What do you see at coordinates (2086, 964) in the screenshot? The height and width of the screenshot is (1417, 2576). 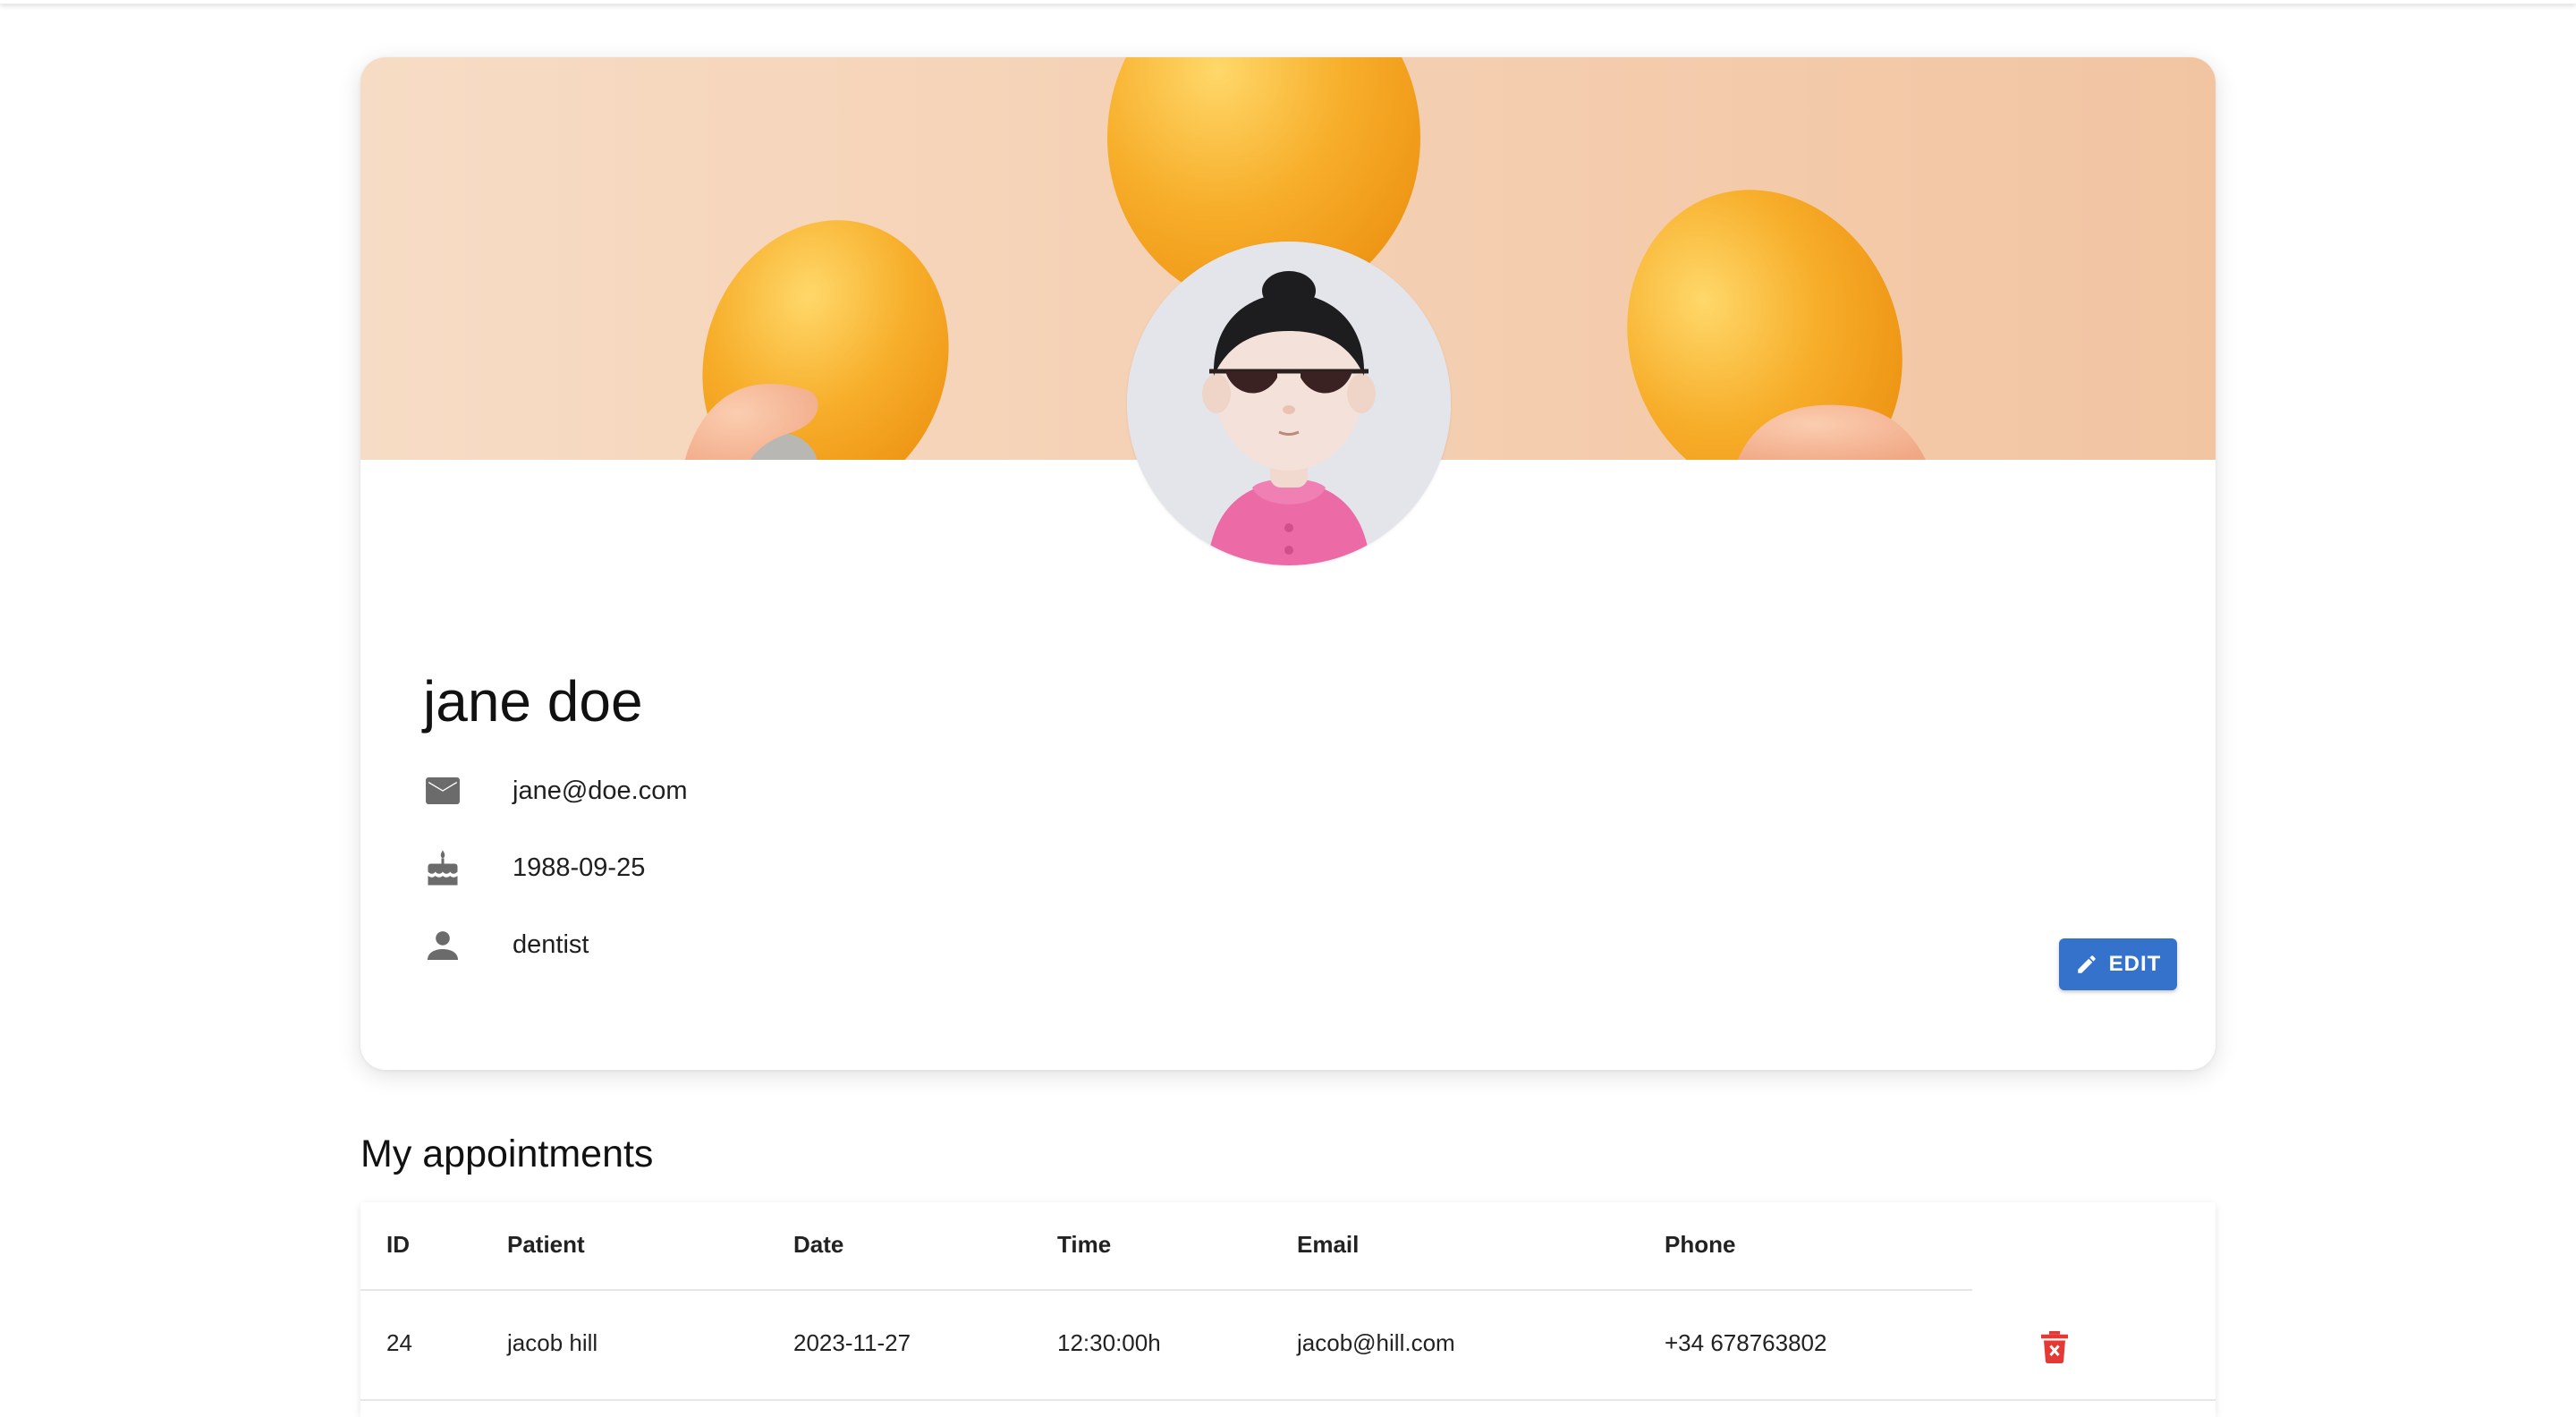 I see `pencil-icon` at bounding box center [2086, 964].